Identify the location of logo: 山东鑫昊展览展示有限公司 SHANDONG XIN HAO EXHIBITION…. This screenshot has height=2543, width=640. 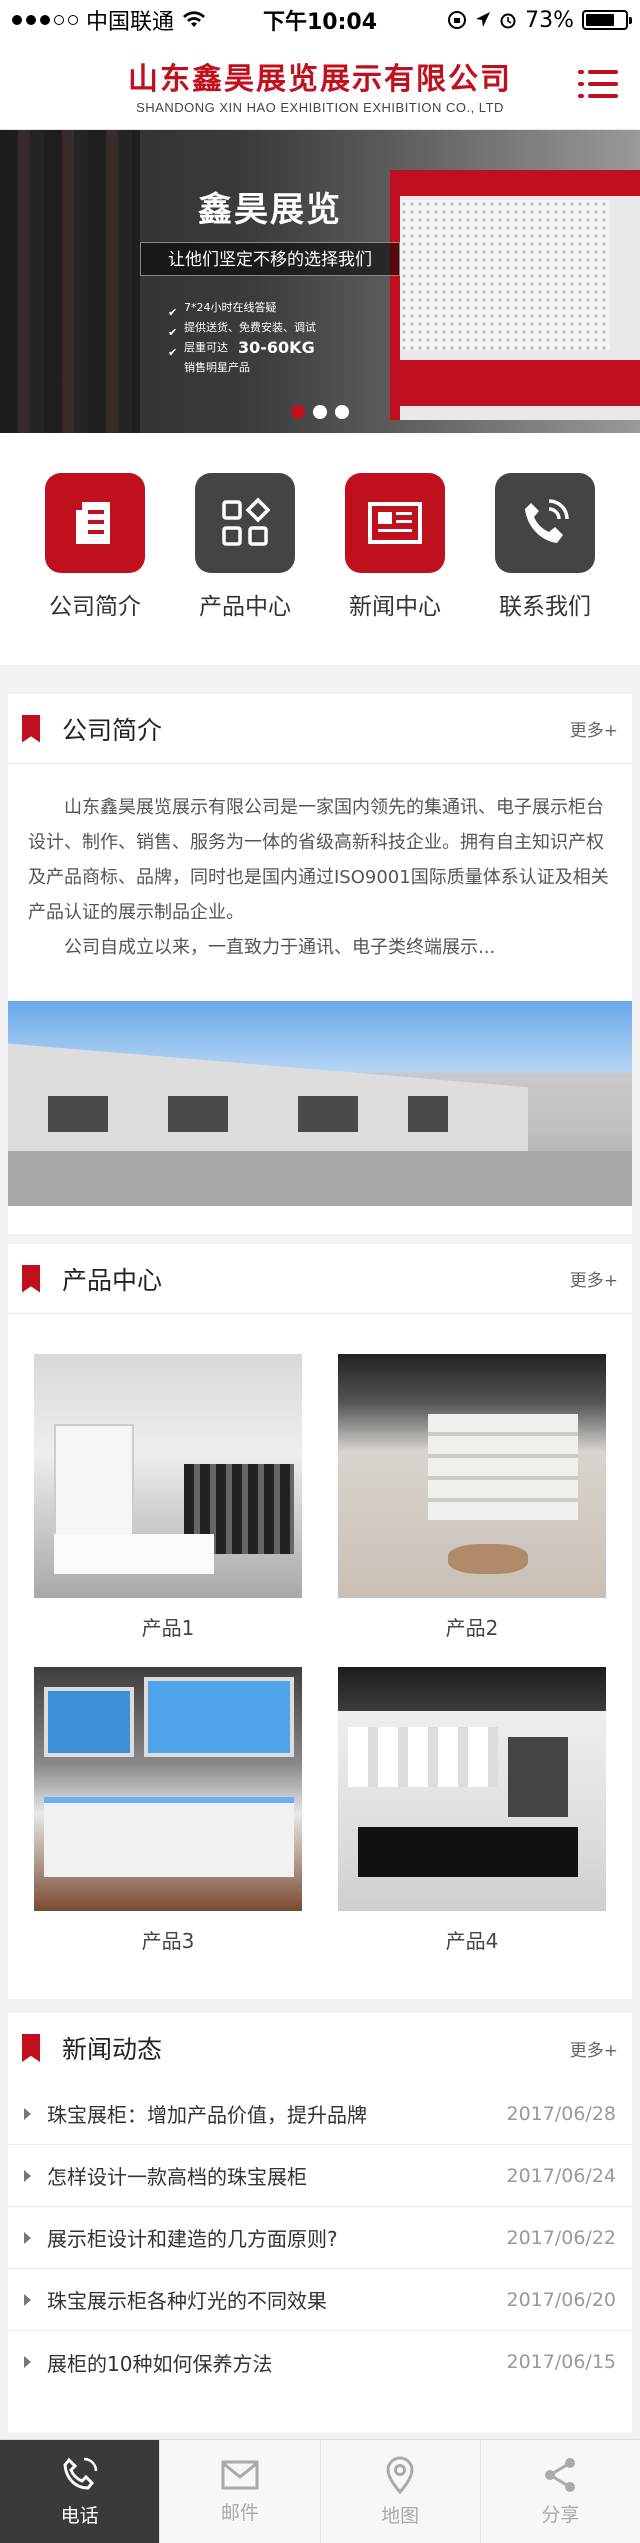
(320, 84).